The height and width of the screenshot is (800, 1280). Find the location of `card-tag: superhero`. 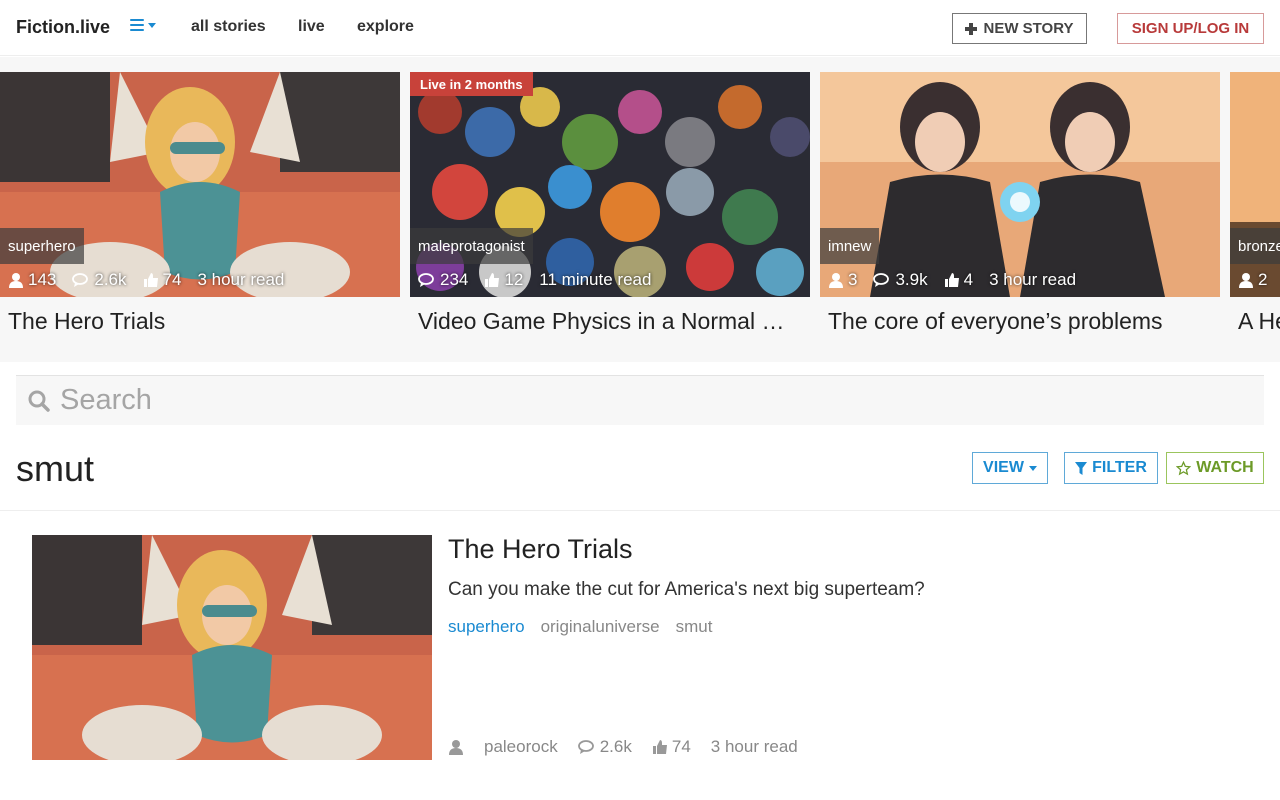

card-tag: superhero is located at coordinates (42, 246).